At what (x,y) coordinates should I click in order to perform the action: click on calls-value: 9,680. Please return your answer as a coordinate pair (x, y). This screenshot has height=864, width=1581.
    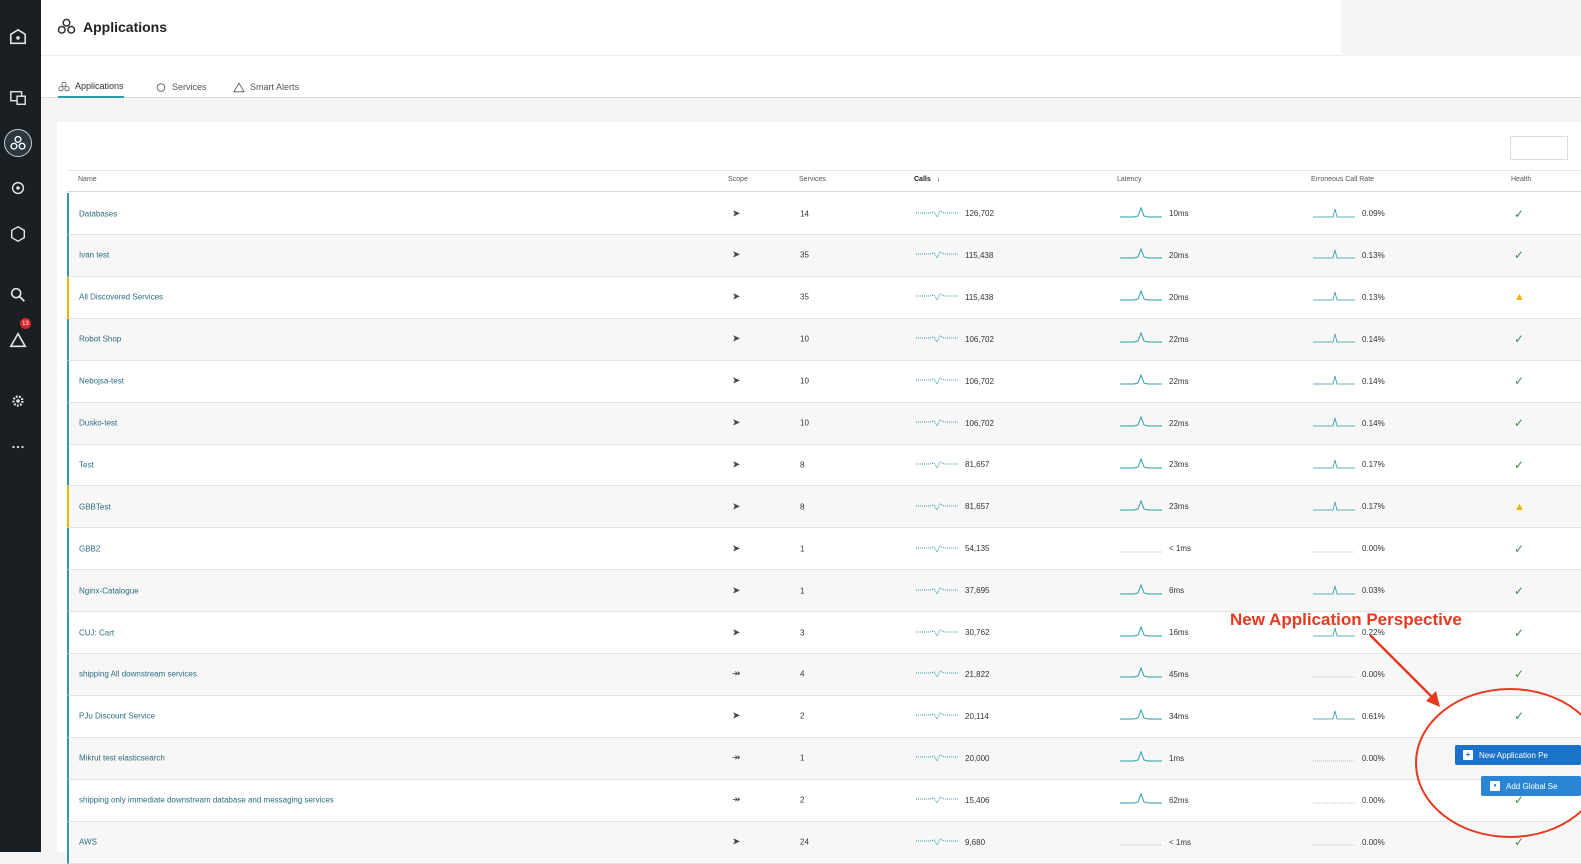
    Looking at the image, I should click on (975, 842).